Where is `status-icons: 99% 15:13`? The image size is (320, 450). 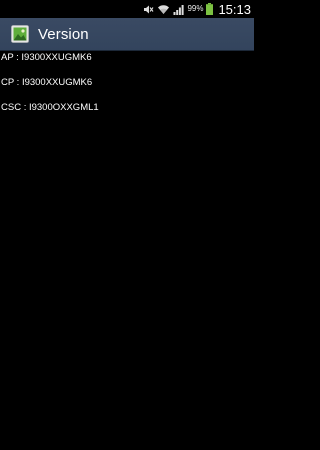 status-icons: 99% 15:13 is located at coordinates (198, 9).